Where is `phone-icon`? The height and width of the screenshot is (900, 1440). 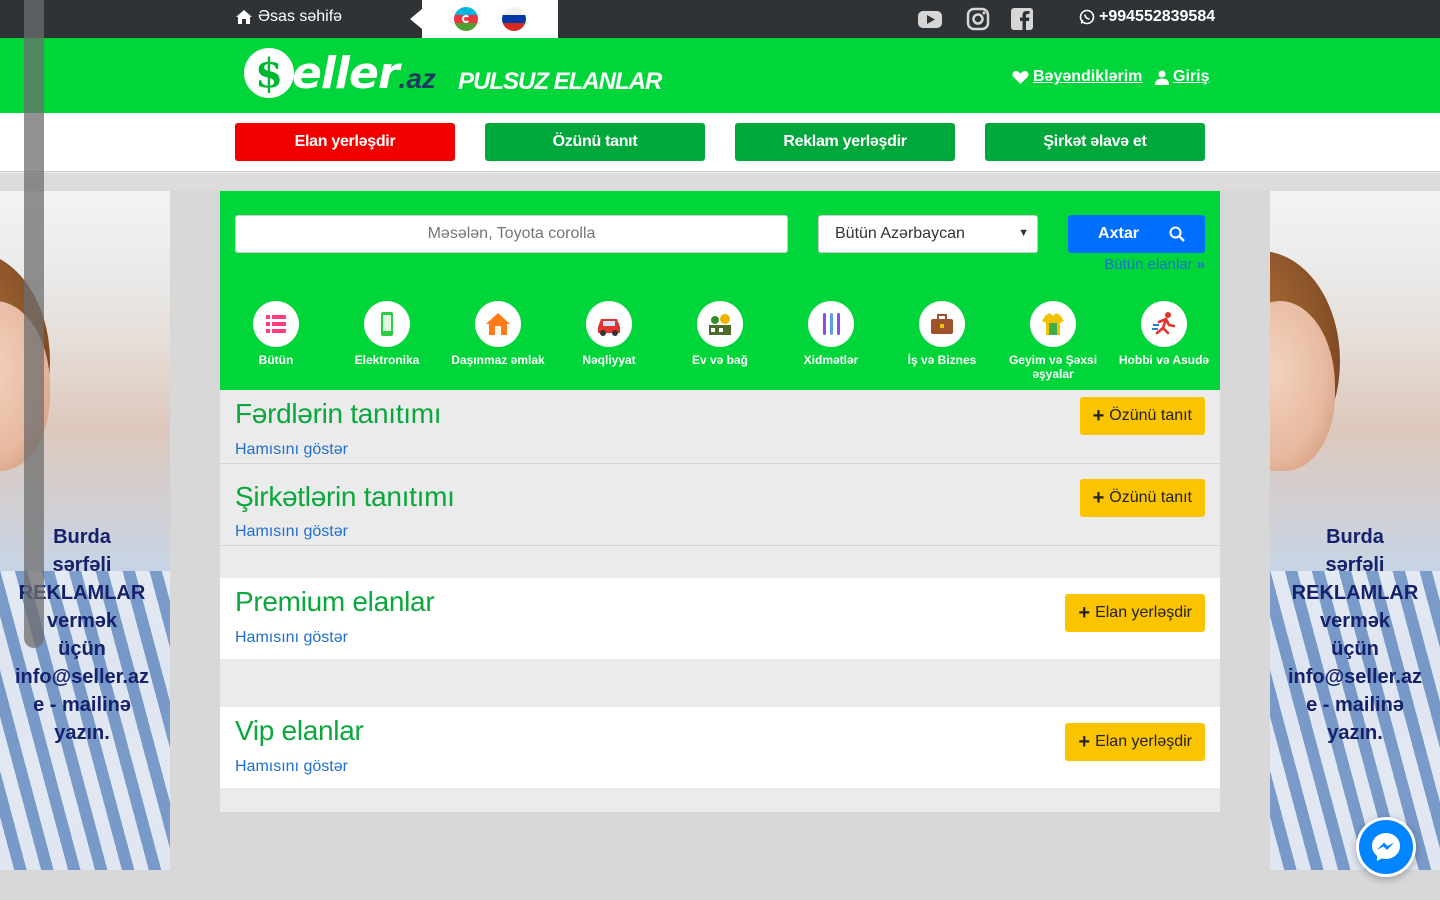
phone-icon is located at coordinates (387, 324).